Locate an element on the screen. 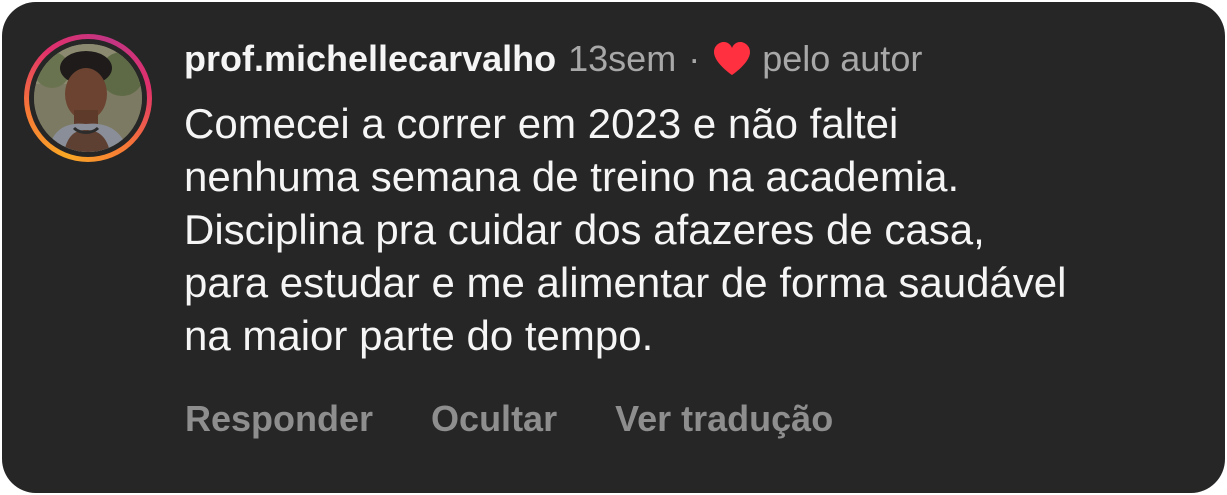 The image size is (1227, 495). comment-line: nenhuma semana de treino na academia. is located at coordinates (572, 176).